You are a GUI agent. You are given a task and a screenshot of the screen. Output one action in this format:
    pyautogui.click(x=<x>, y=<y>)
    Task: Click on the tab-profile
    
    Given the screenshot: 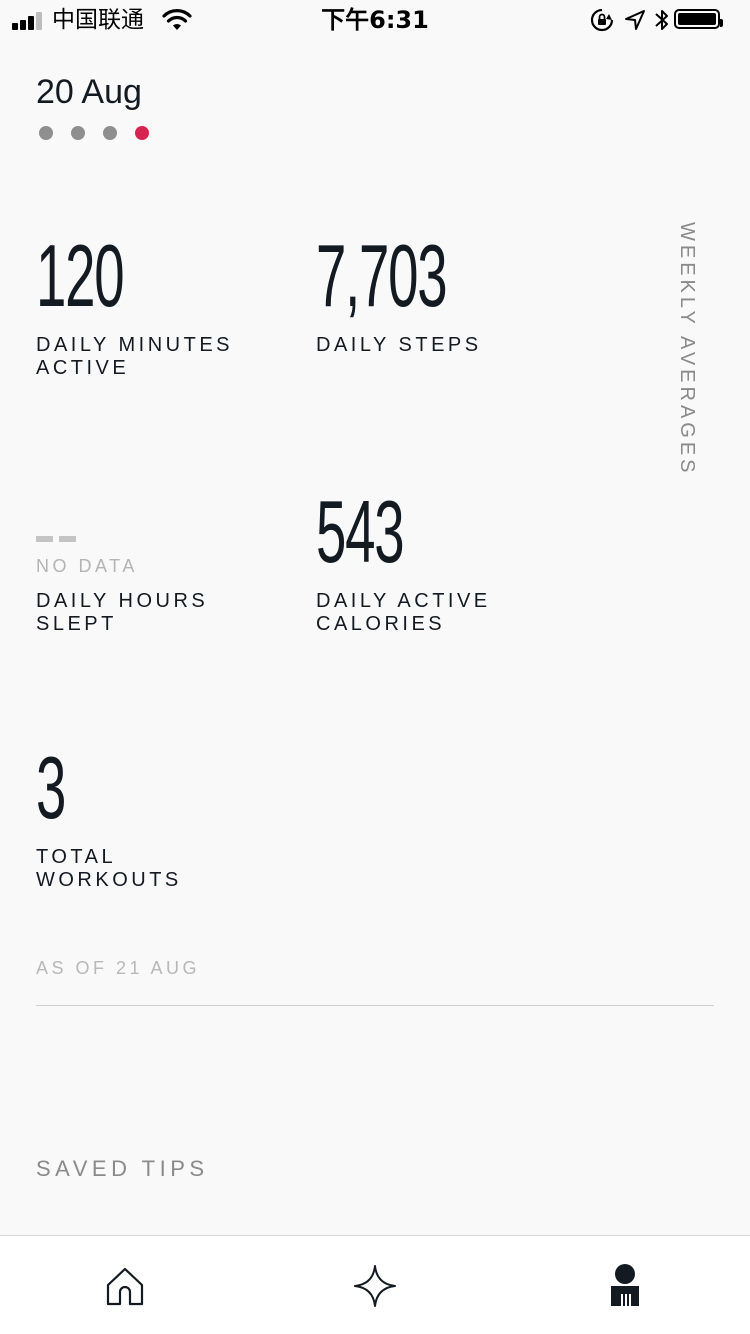 What is the action you would take?
    pyautogui.click(x=625, y=1286)
    